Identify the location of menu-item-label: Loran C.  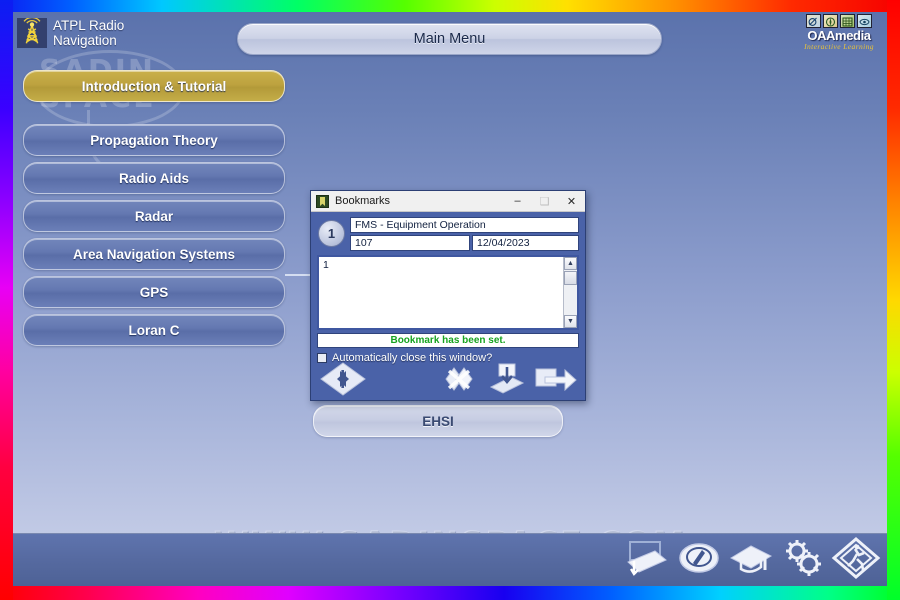
(154, 330).